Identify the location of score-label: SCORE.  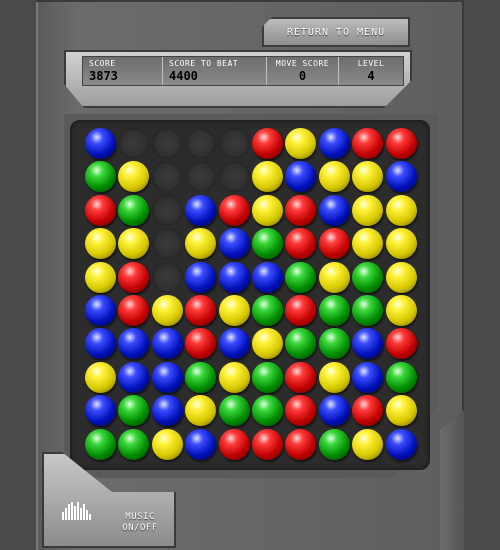
(102, 63).